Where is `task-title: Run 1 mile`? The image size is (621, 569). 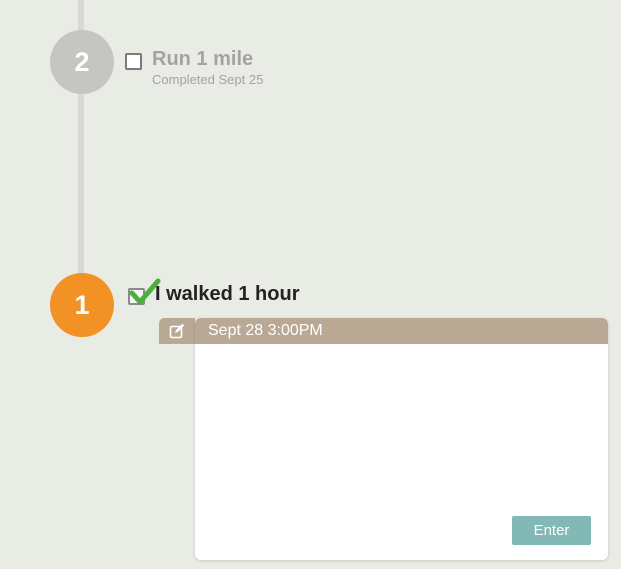 task-title: Run 1 mile is located at coordinates (203, 59).